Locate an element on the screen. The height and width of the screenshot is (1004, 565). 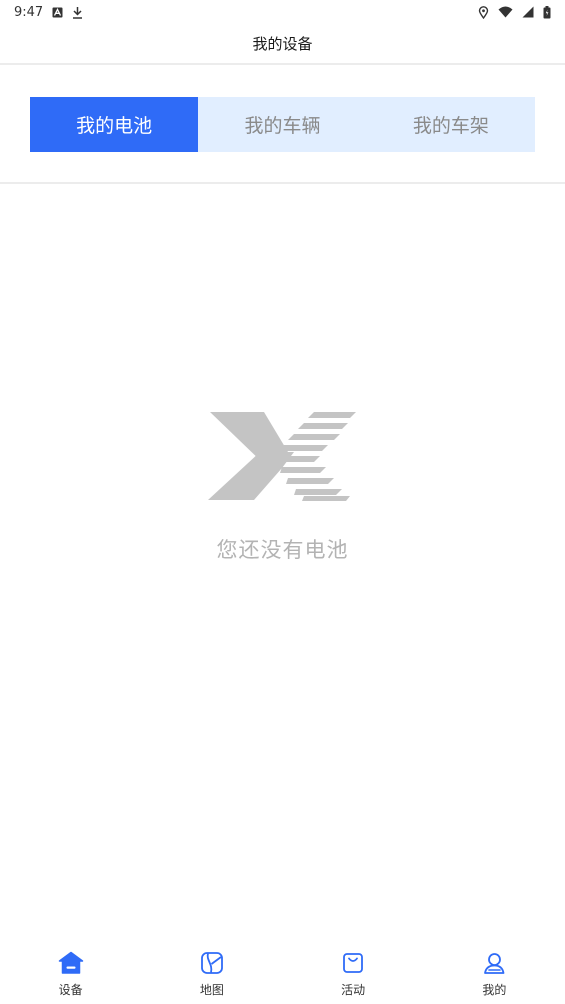
nav-label: 活动 is located at coordinates (353, 990).